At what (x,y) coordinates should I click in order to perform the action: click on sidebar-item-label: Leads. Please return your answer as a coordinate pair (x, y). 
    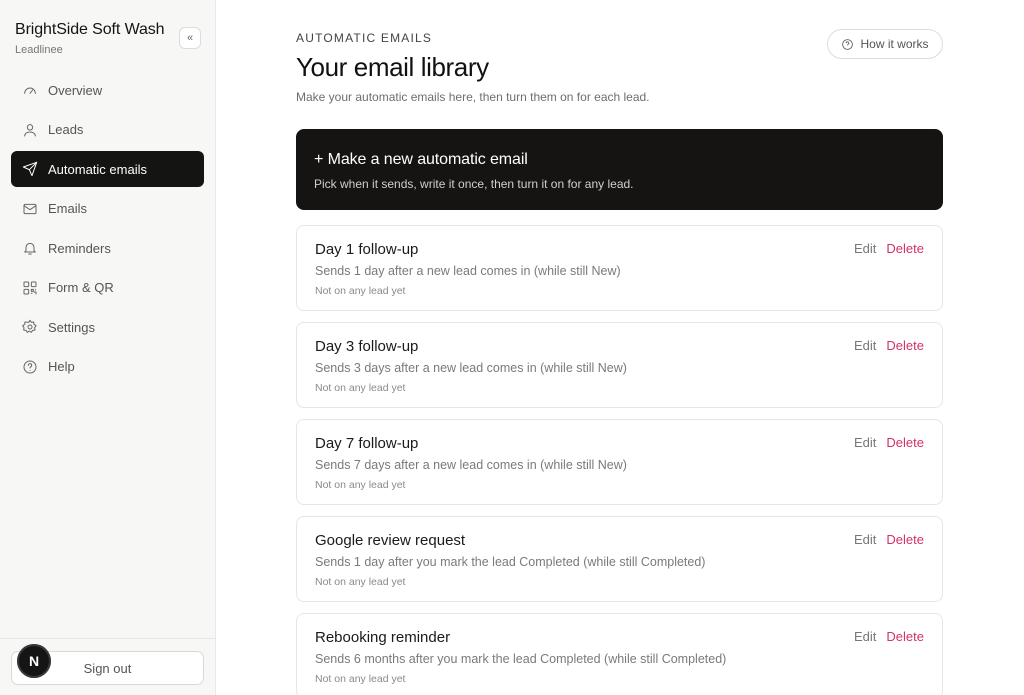
    Looking at the image, I should click on (66, 129).